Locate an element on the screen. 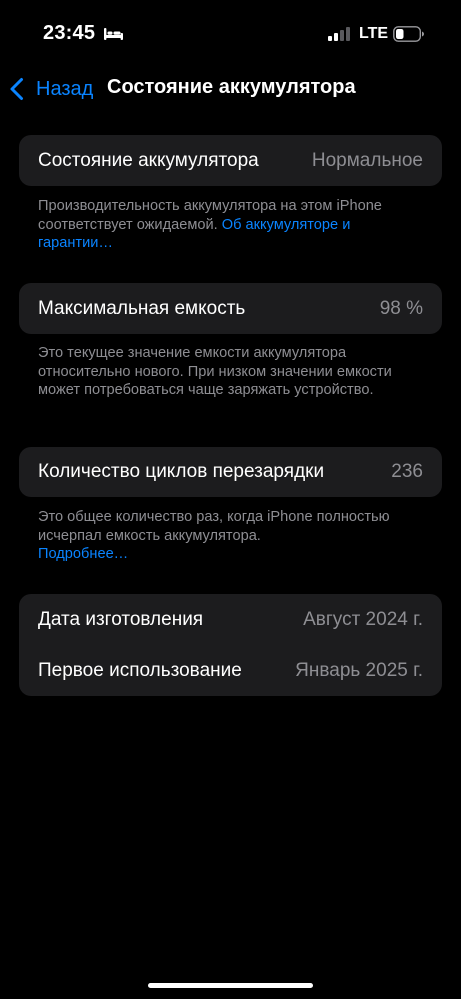  chevron-left-icon is located at coordinates (16, 89).